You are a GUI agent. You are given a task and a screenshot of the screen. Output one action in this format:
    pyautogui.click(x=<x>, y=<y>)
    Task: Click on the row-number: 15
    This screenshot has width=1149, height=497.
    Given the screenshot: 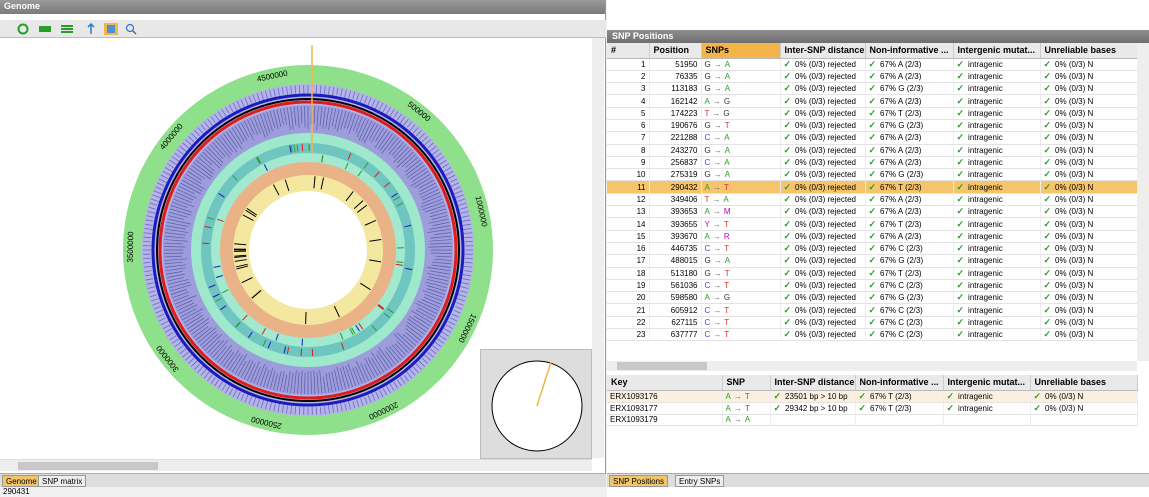 What is the action you would take?
    pyautogui.click(x=628, y=236)
    